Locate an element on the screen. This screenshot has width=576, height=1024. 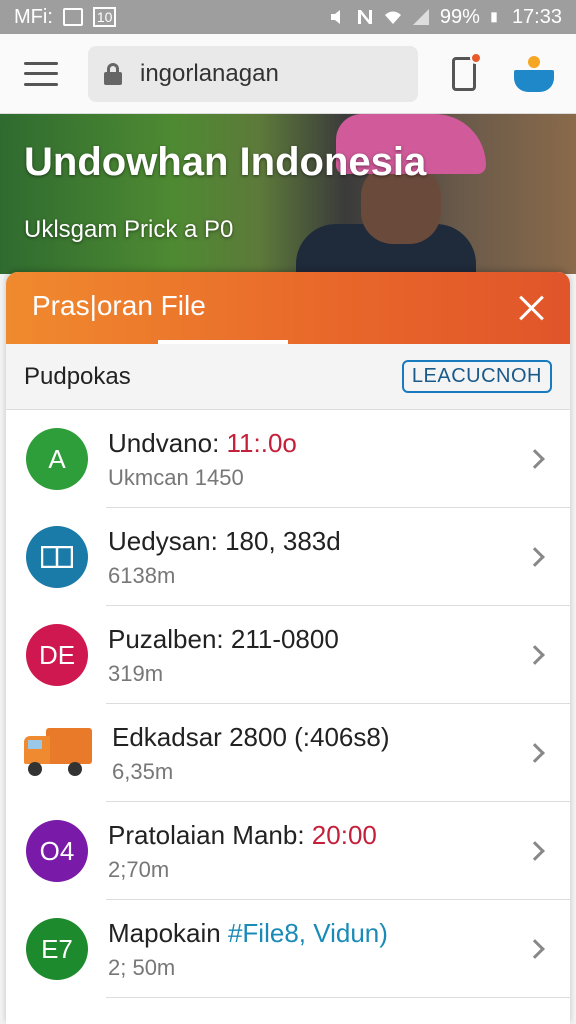
item-subtitle: 2;70m is located at coordinates (139, 869).